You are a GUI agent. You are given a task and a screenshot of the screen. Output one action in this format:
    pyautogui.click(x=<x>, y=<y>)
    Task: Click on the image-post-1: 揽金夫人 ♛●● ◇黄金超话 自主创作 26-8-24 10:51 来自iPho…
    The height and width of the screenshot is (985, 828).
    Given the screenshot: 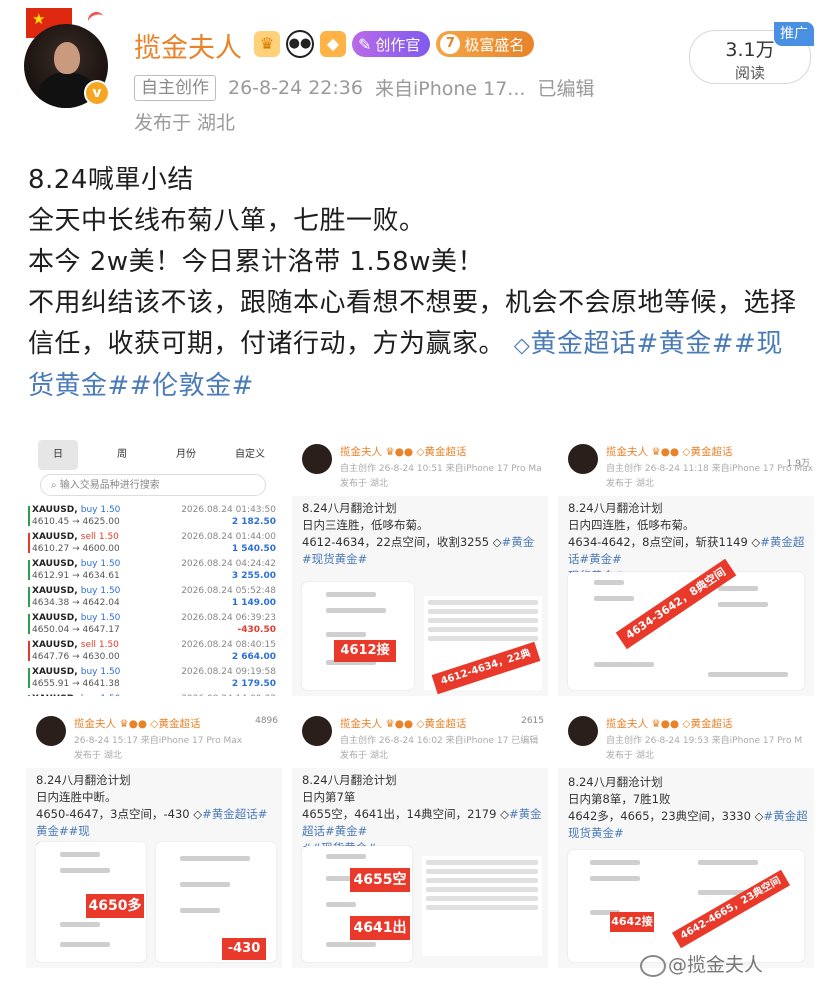 What is the action you would take?
    pyautogui.click(x=420, y=565)
    